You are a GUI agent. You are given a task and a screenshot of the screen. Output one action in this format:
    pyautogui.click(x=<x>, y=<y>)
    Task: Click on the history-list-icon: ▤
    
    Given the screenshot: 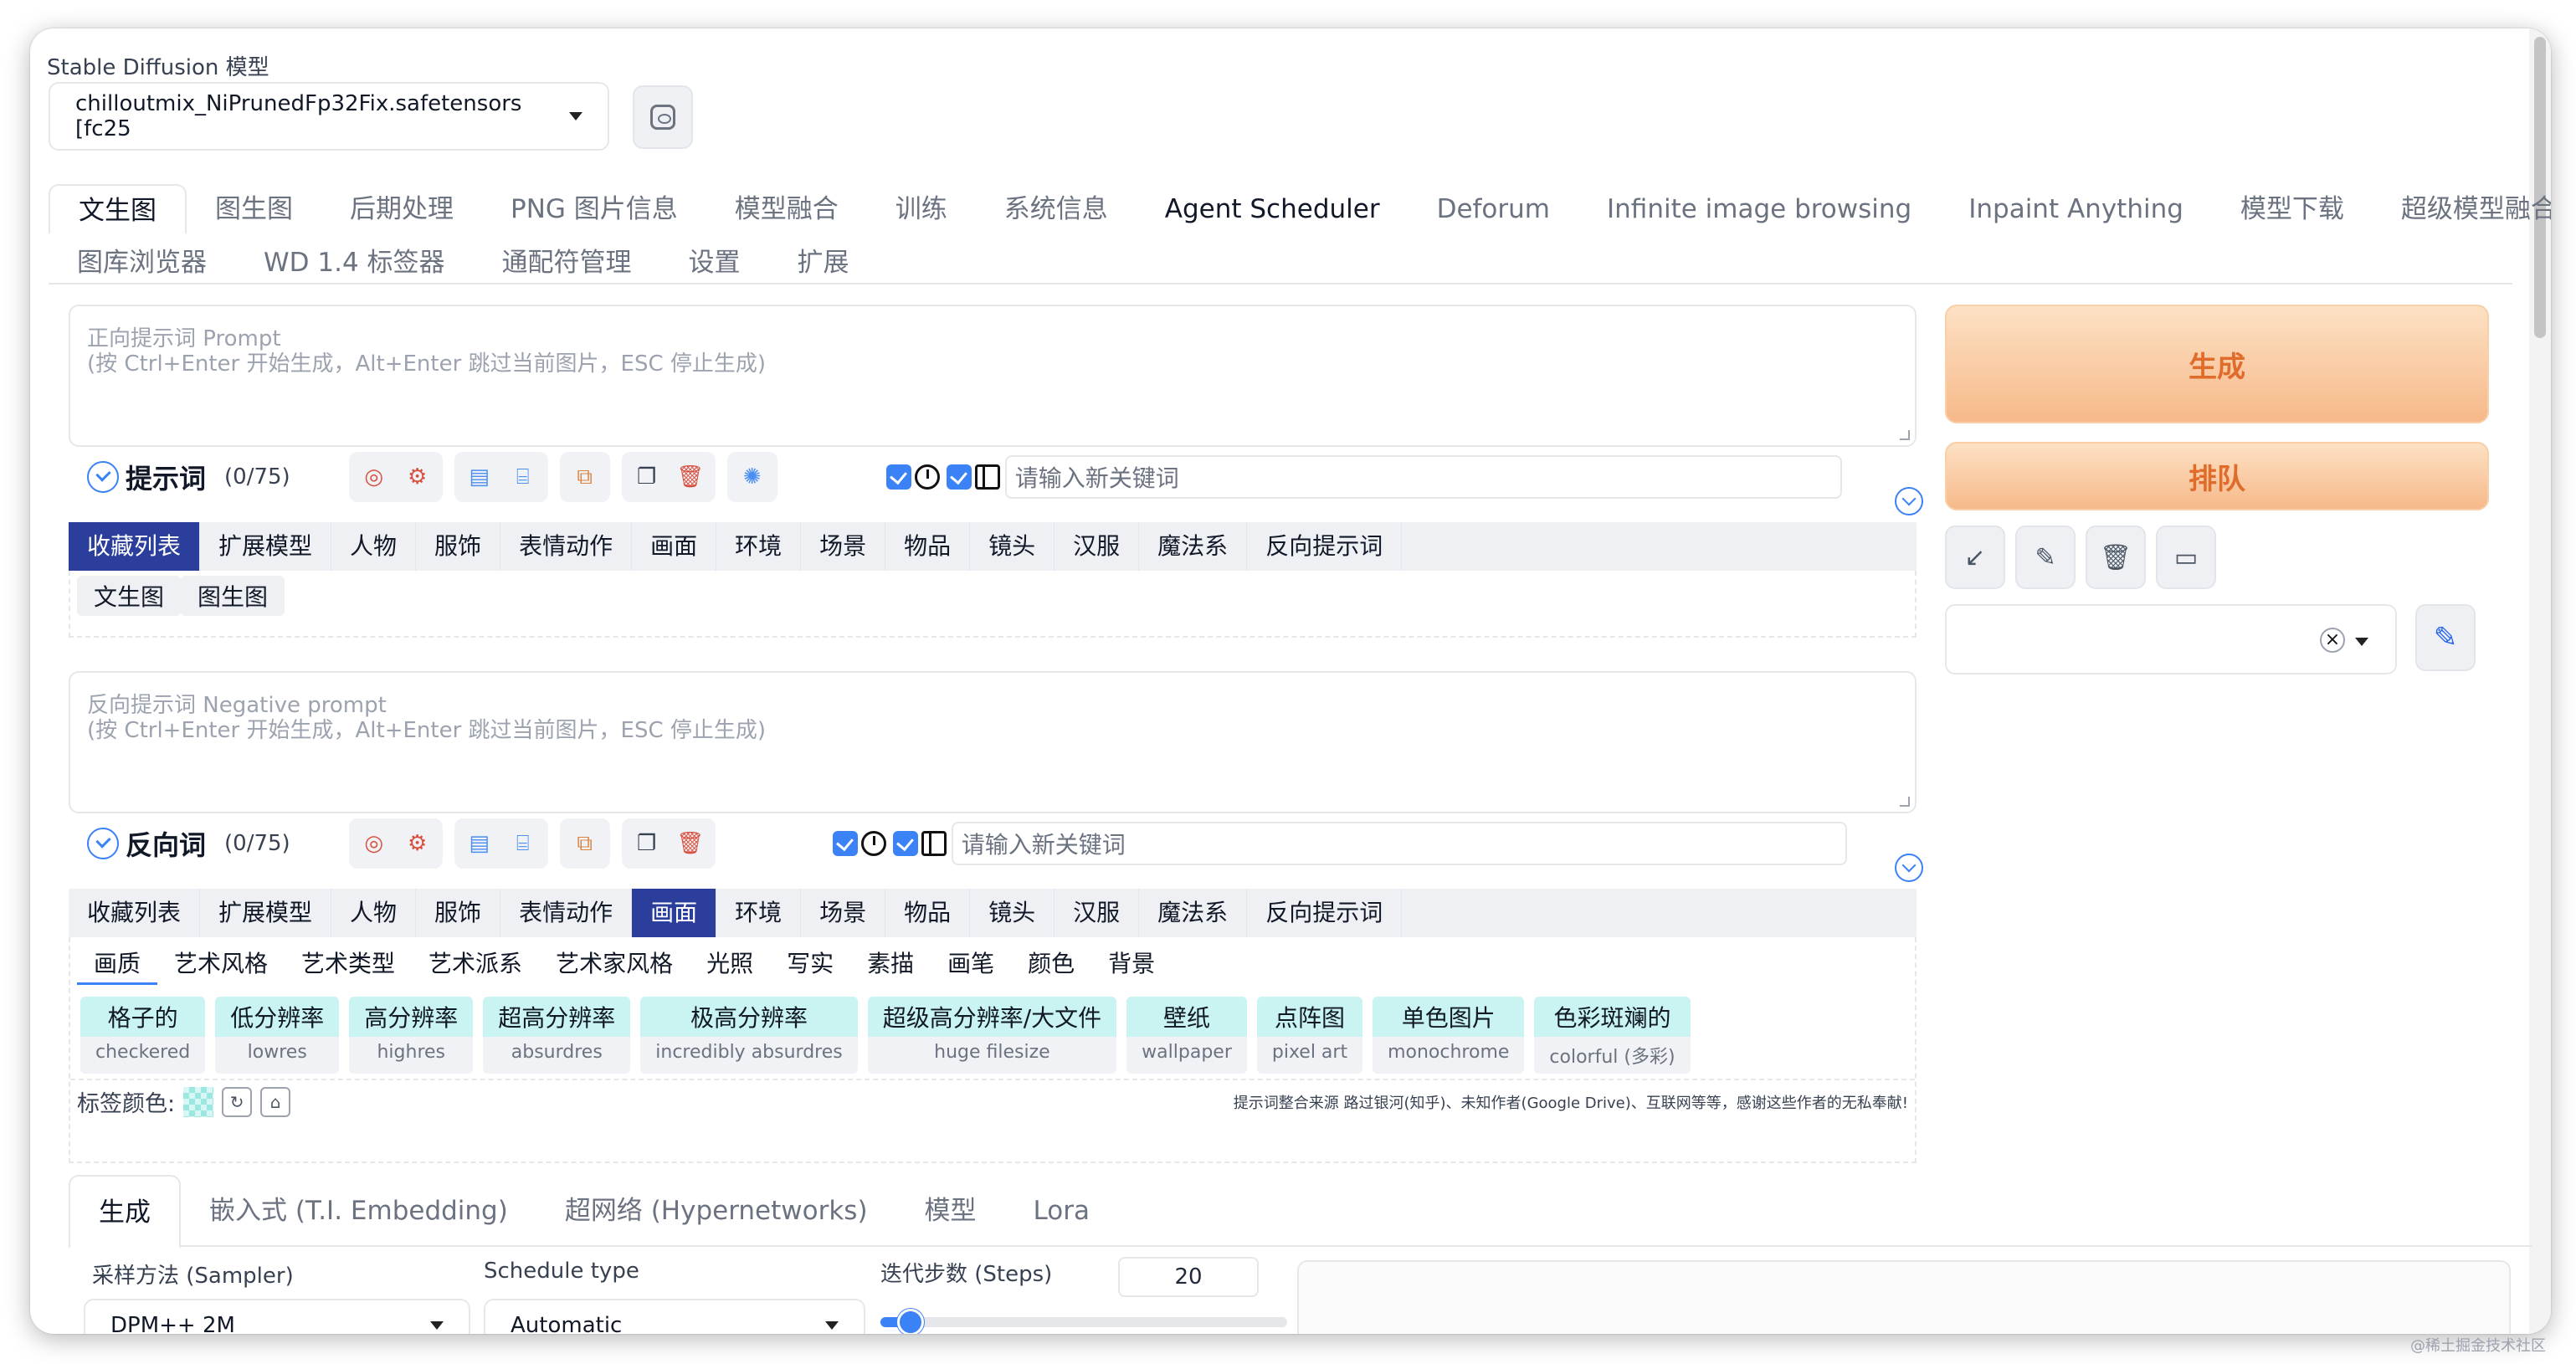 What is the action you would take?
    pyautogui.click(x=479, y=477)
    